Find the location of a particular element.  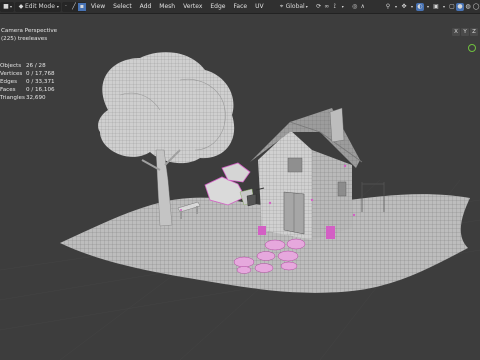

stat-row: Vertices 0 / 17,768 is located at coordinates (27, 74).